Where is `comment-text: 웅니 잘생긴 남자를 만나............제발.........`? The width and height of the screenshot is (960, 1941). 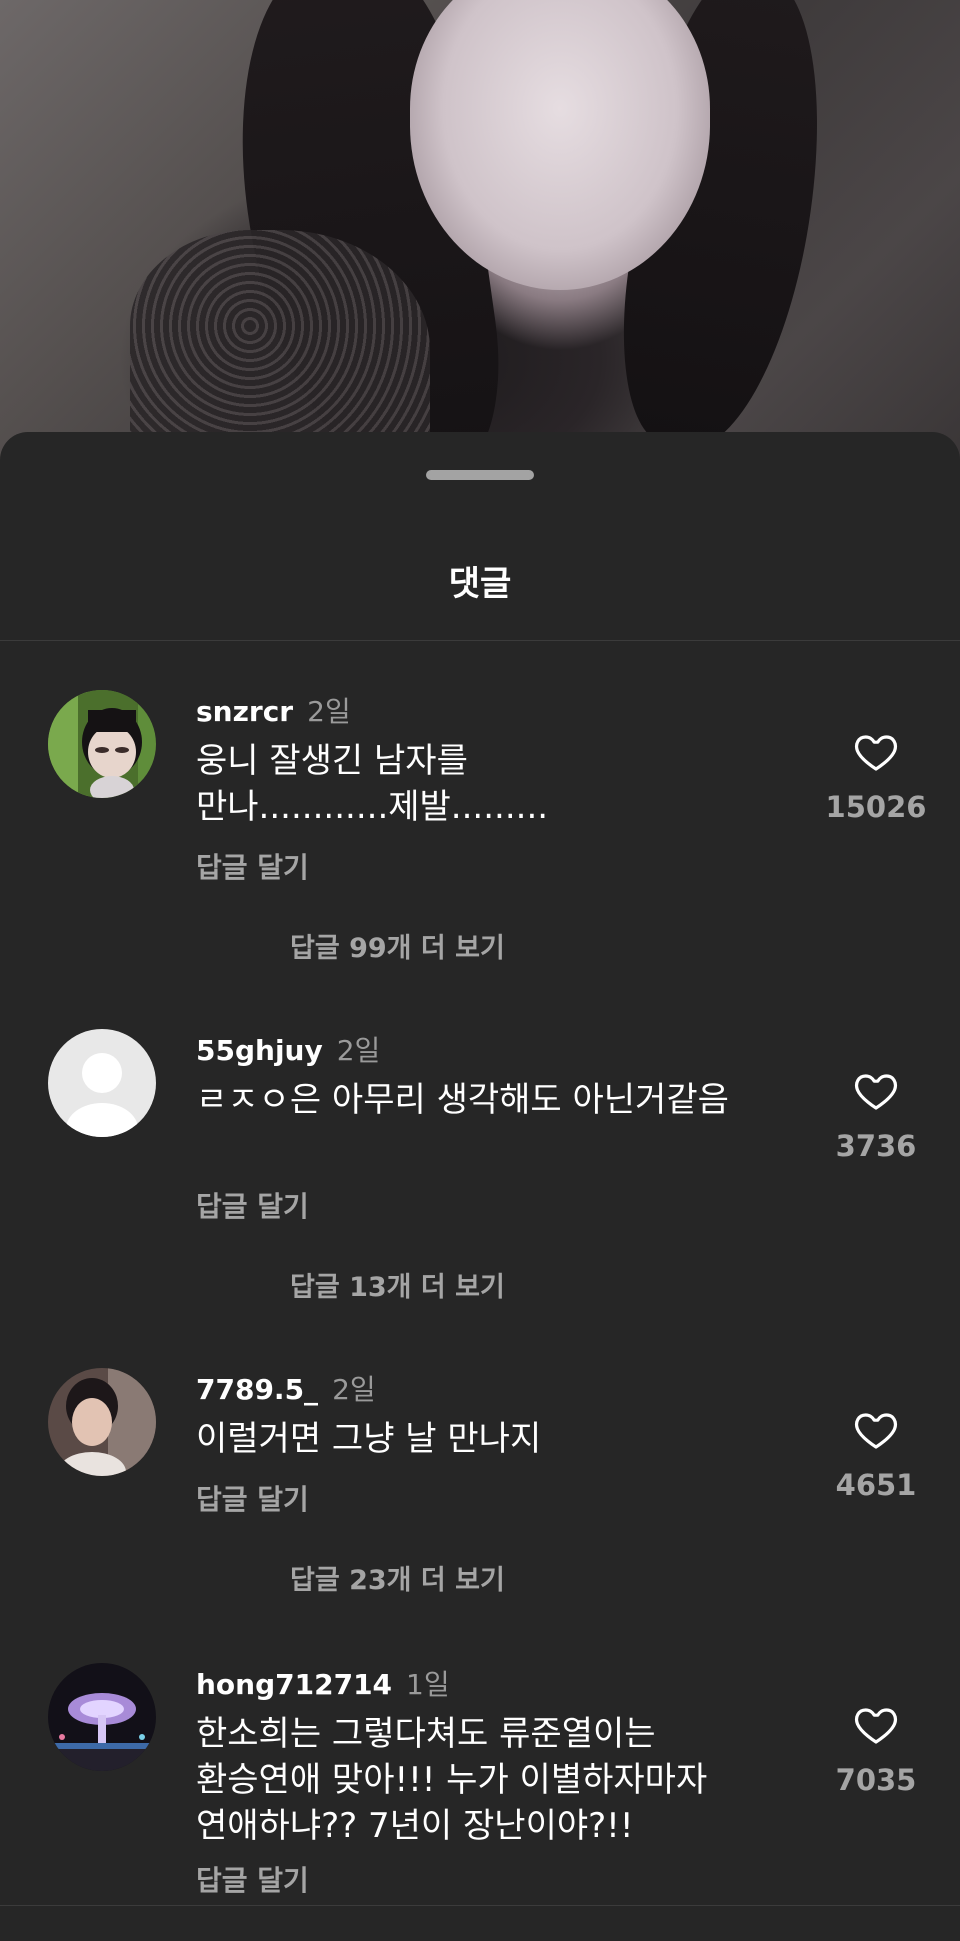
comment-text: 웅니 잘생긴 남자를 만나............제발......... is located at coordinates (496, 784).